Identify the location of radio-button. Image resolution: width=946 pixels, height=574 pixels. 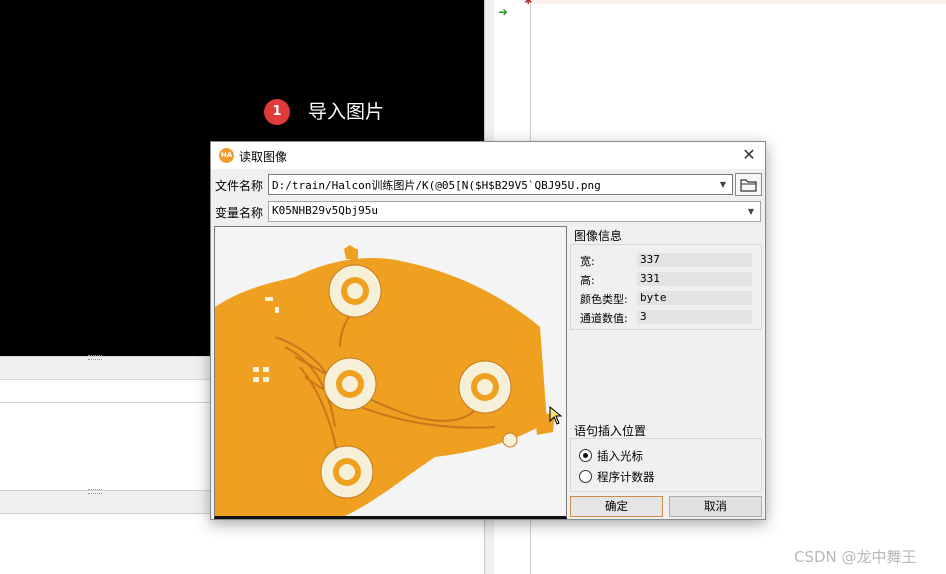
(585, 476).